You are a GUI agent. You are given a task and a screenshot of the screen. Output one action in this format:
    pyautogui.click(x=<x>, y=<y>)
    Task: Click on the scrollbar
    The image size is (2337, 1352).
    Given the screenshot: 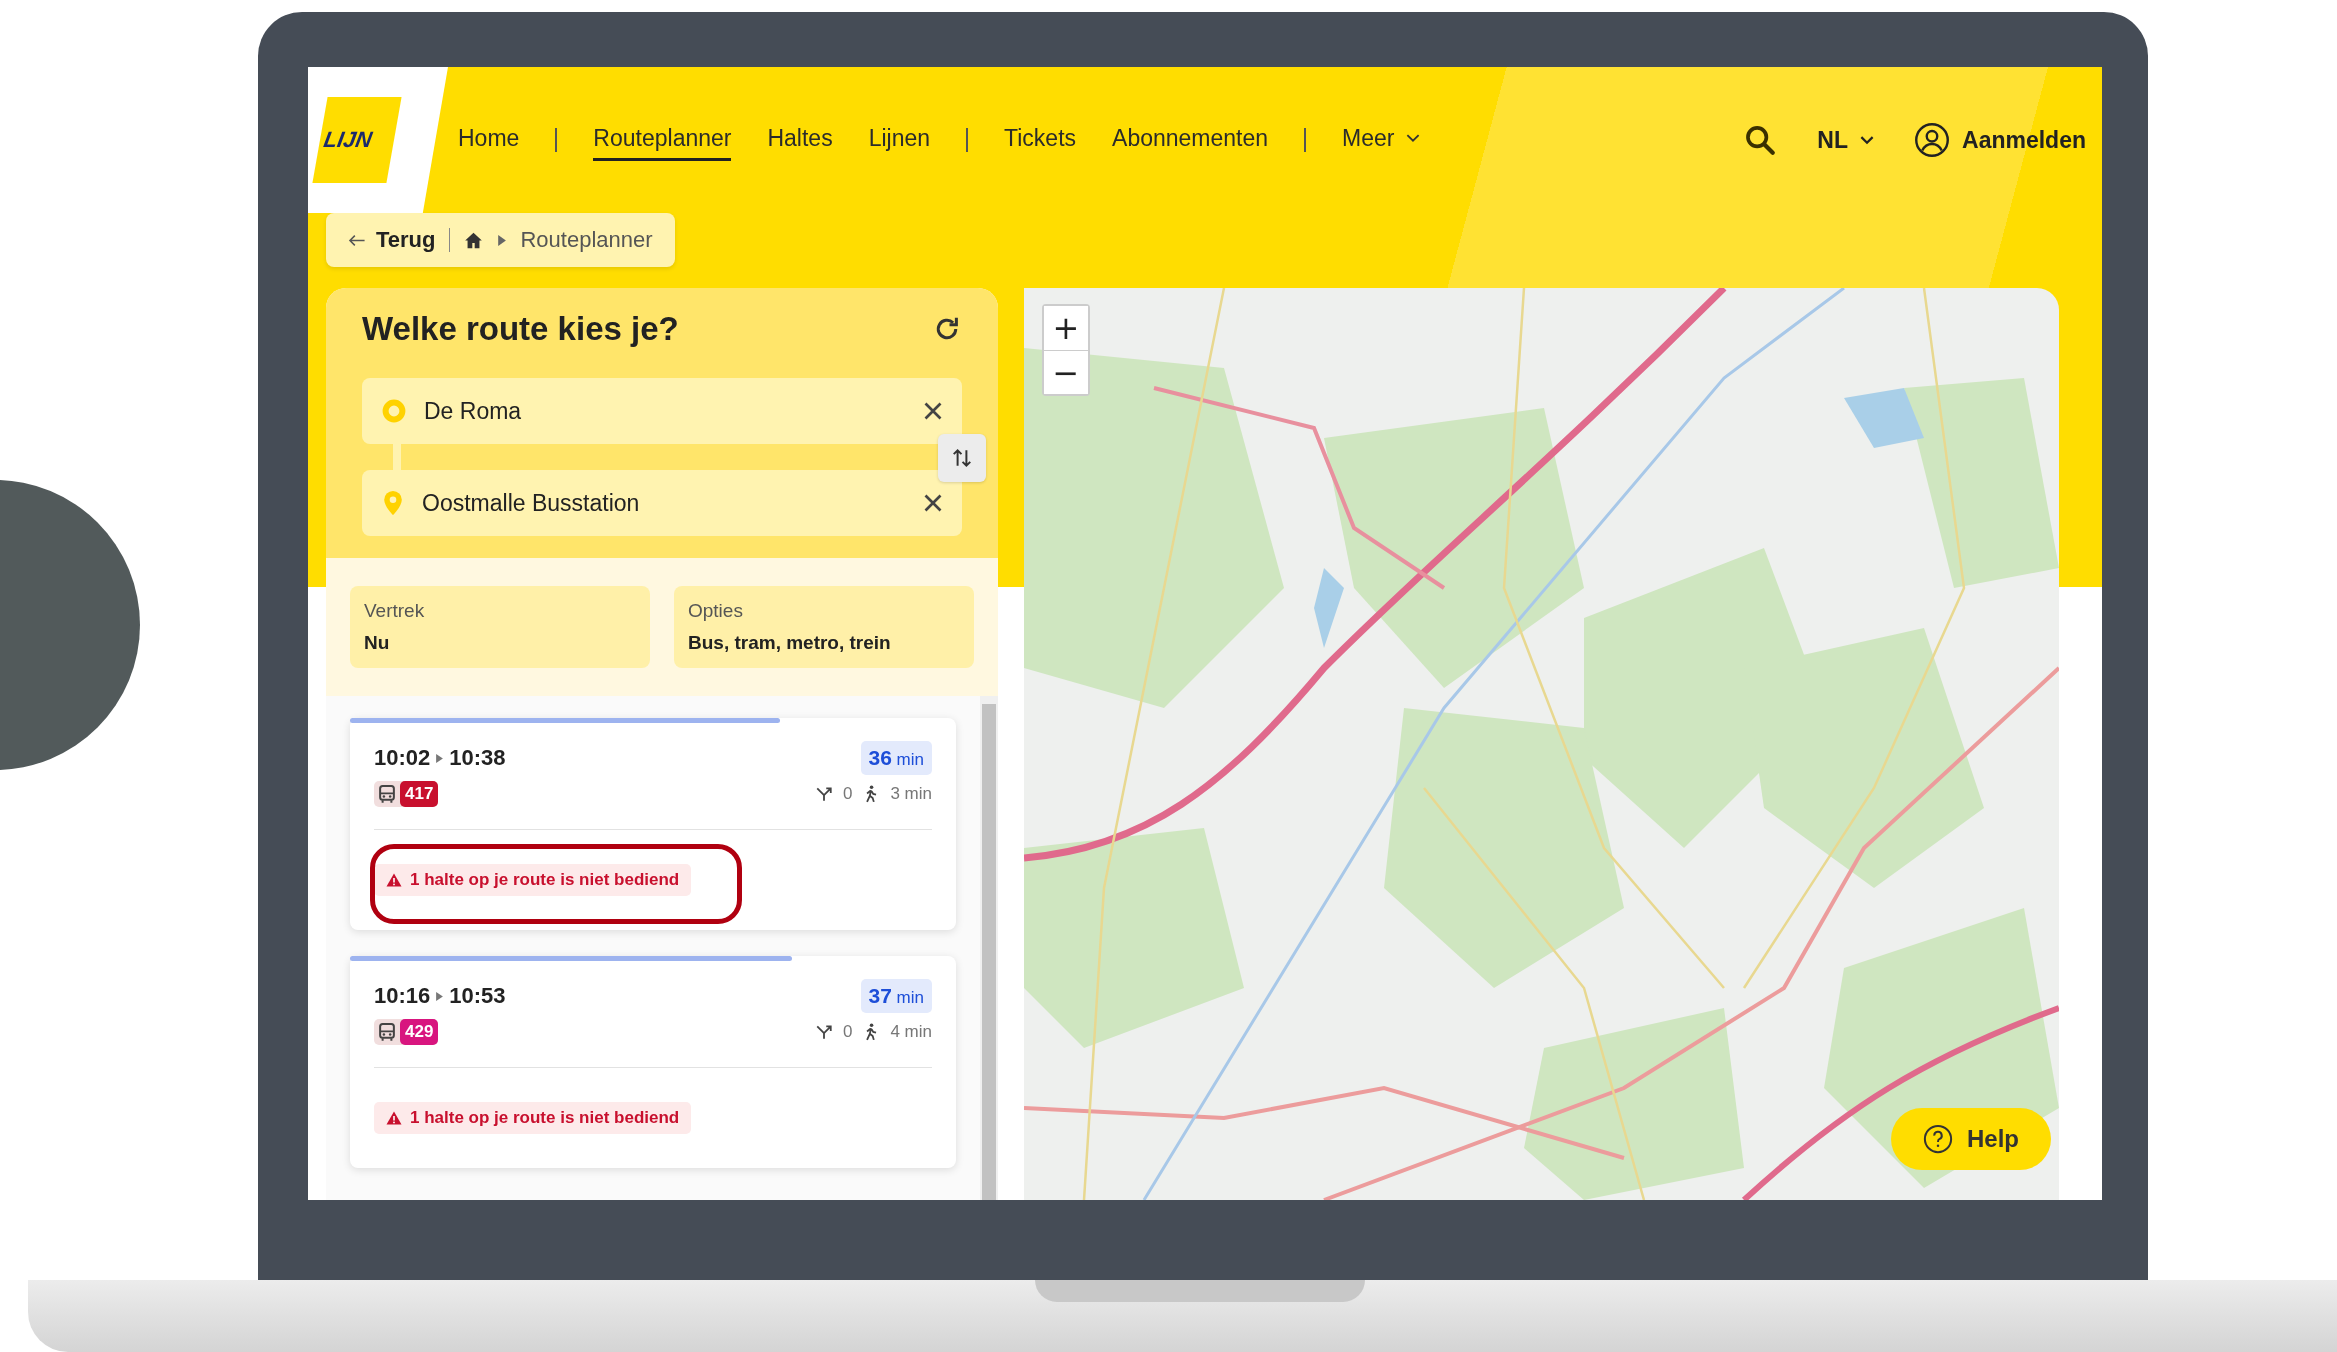 What is the action you would take?
    pyautogui.click(x=989, y=948)
    